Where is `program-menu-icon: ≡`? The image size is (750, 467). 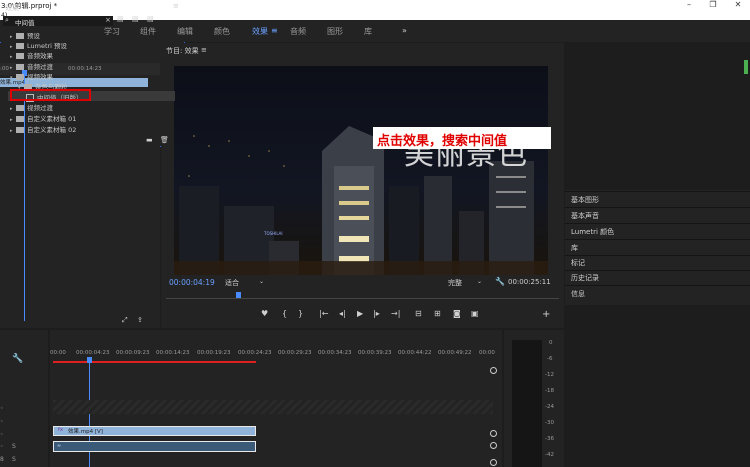 program-menu-icon: ≡ is located at coordinates (204, 50).